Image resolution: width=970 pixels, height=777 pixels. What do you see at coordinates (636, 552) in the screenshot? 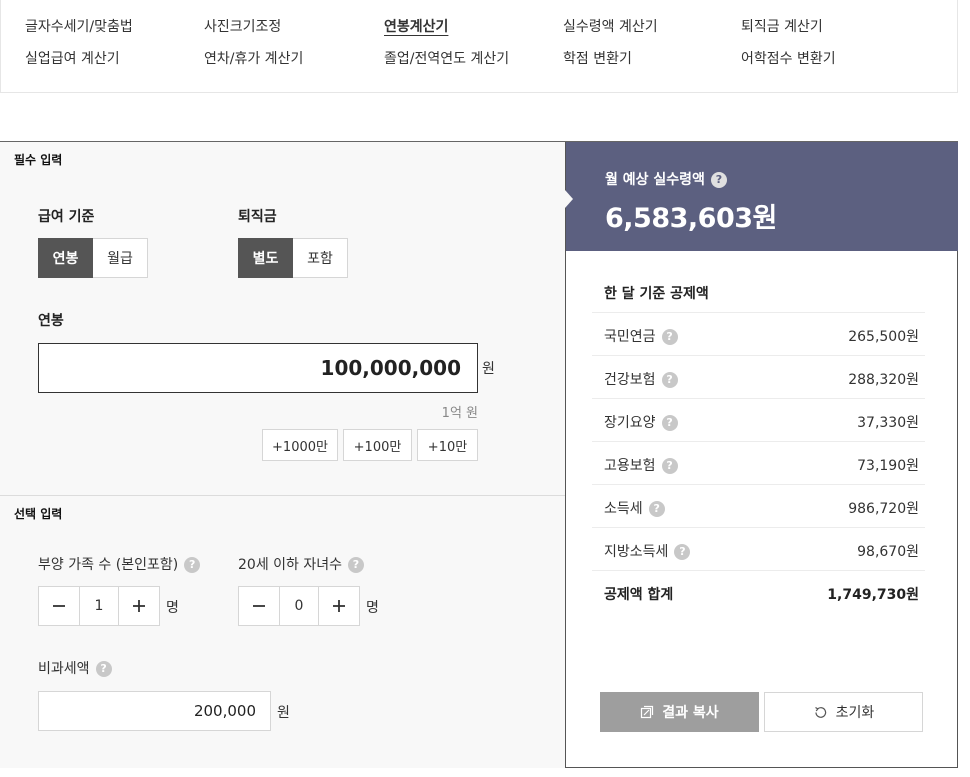
I see `deduction-name-text: 지방소득세` at bounding box center [636, 552].